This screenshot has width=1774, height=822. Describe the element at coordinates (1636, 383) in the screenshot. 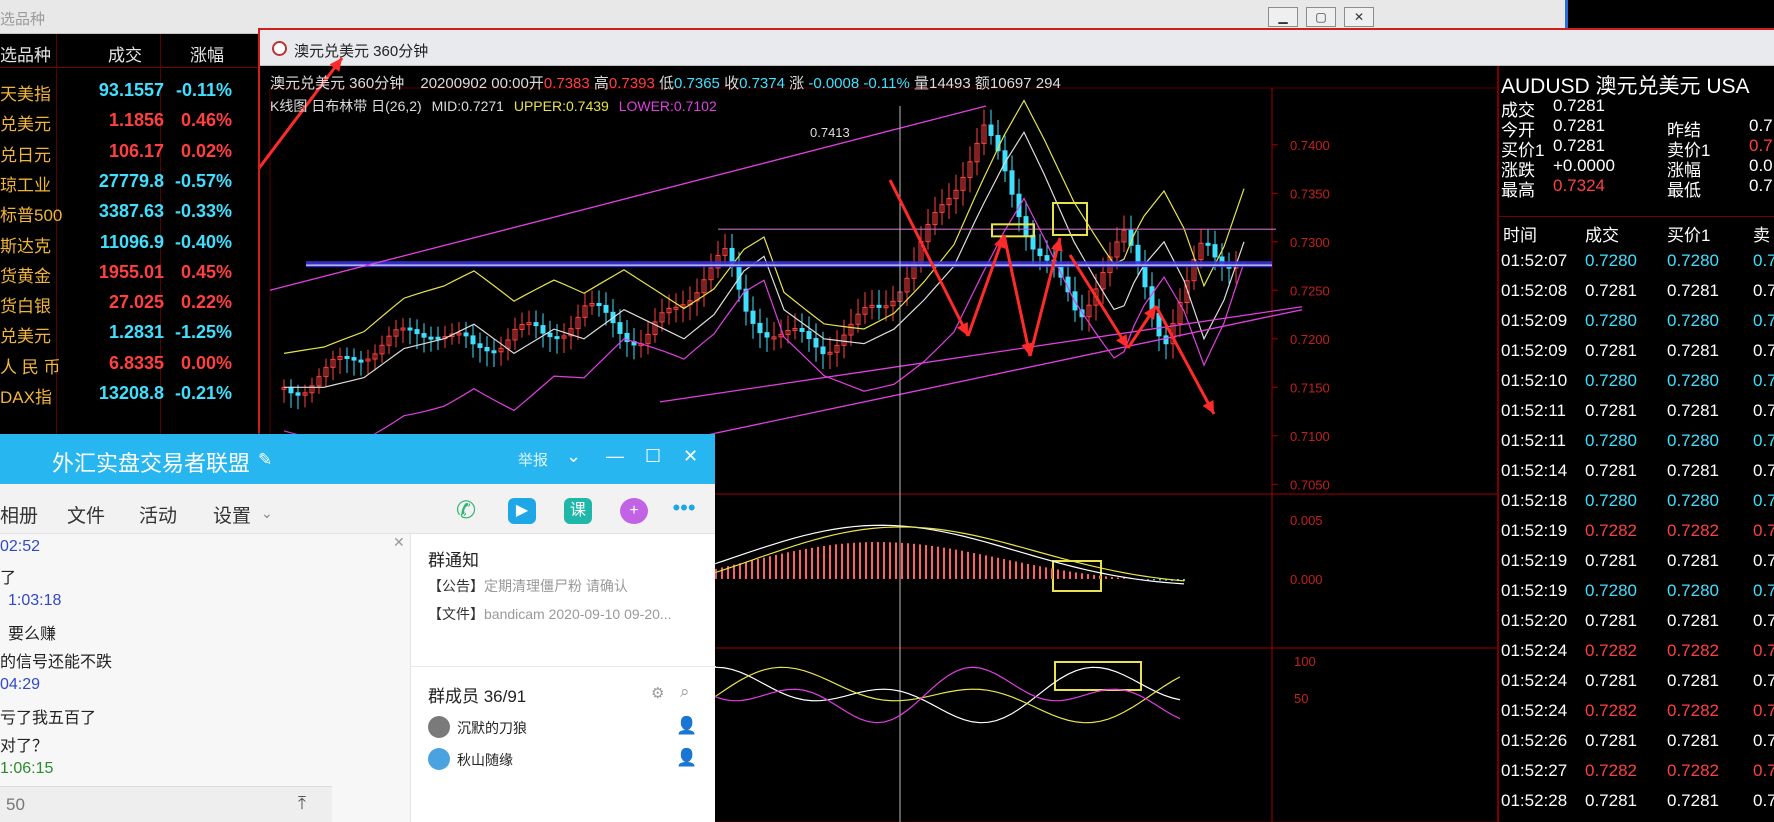

I see `tick-row: 01:52:10 0.7280 0.7280 0.7` at that location.